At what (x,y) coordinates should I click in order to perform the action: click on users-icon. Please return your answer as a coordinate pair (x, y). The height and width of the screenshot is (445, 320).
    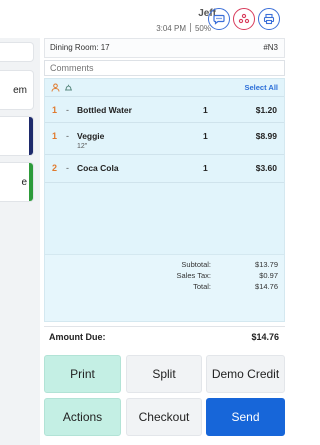
    Looking at the image, I should click on (244, 18).